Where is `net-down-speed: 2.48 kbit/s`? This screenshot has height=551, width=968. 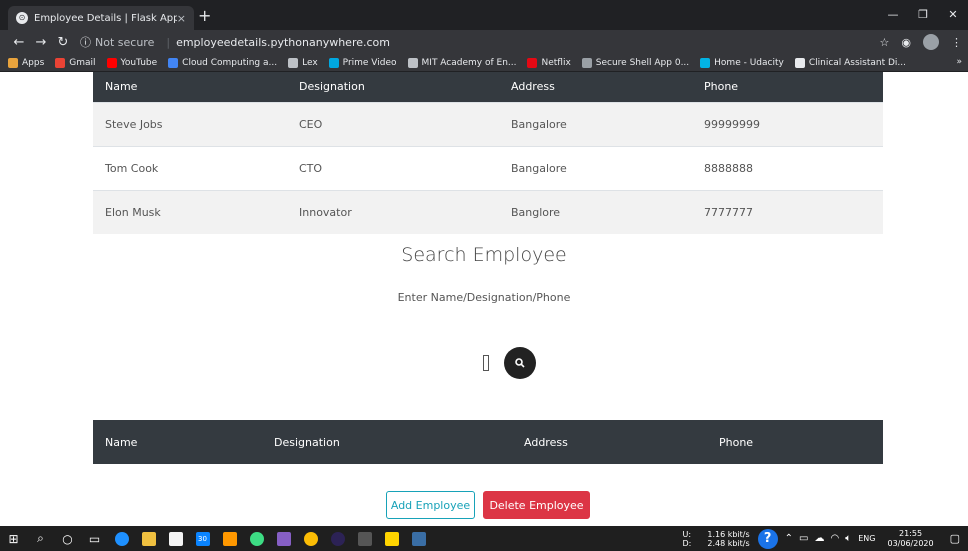
net-down-speed: 2.48 kbit/s is located at coordinates (728, 543).